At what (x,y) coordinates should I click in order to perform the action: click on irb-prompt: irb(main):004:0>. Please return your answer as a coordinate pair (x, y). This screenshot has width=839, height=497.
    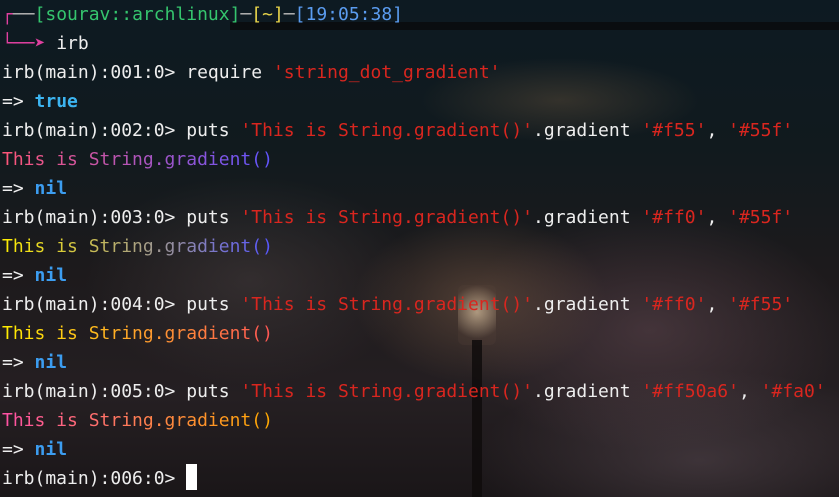
    Looking at the image, I should click on (94, 304).